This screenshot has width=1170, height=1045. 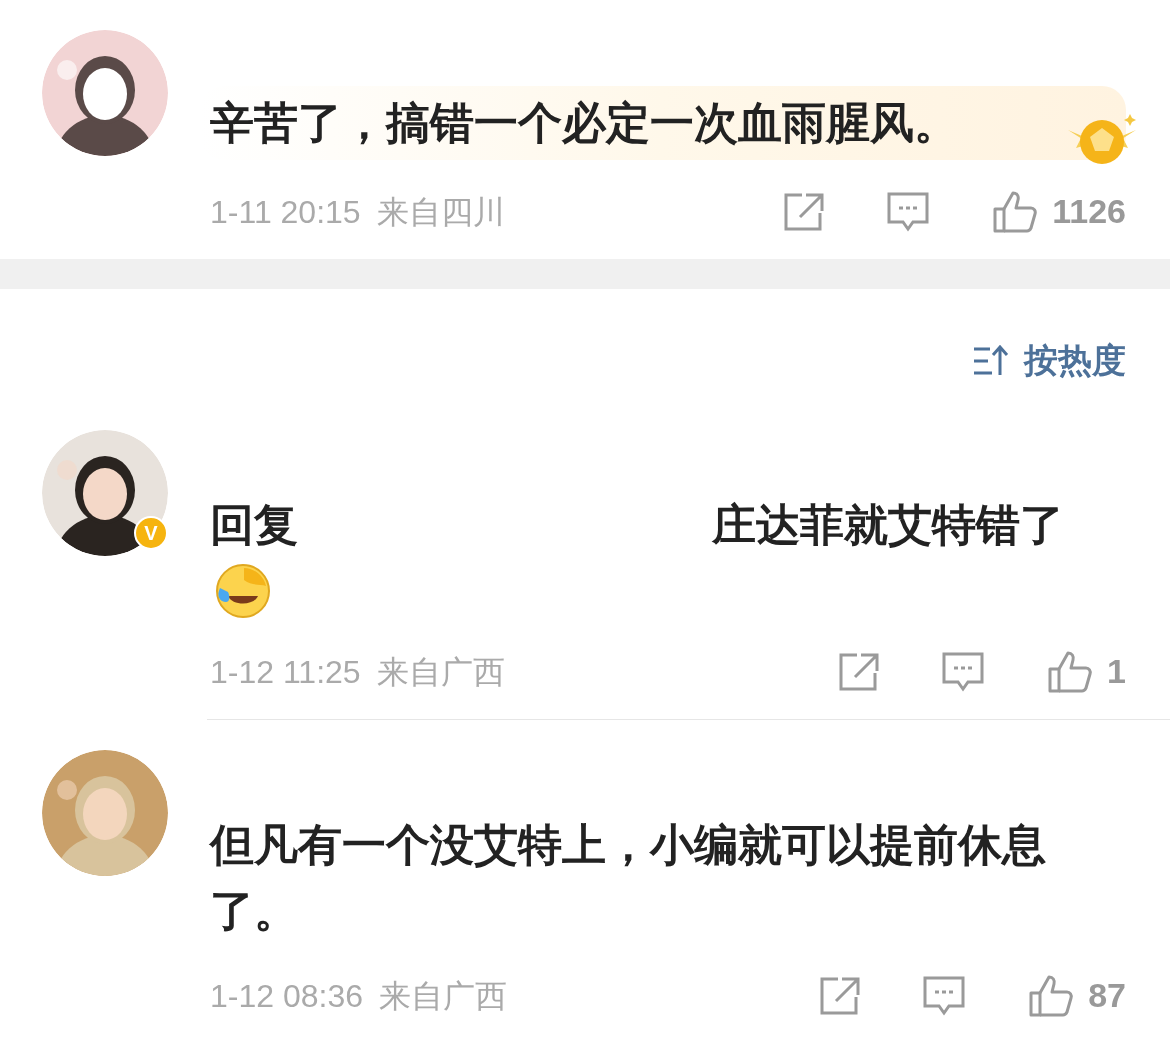 What do you see at coordinates (888, 525) in the screenshot?
I see `comment-text: 庄达菲就艾特错了` at bounding box center [888, 525].